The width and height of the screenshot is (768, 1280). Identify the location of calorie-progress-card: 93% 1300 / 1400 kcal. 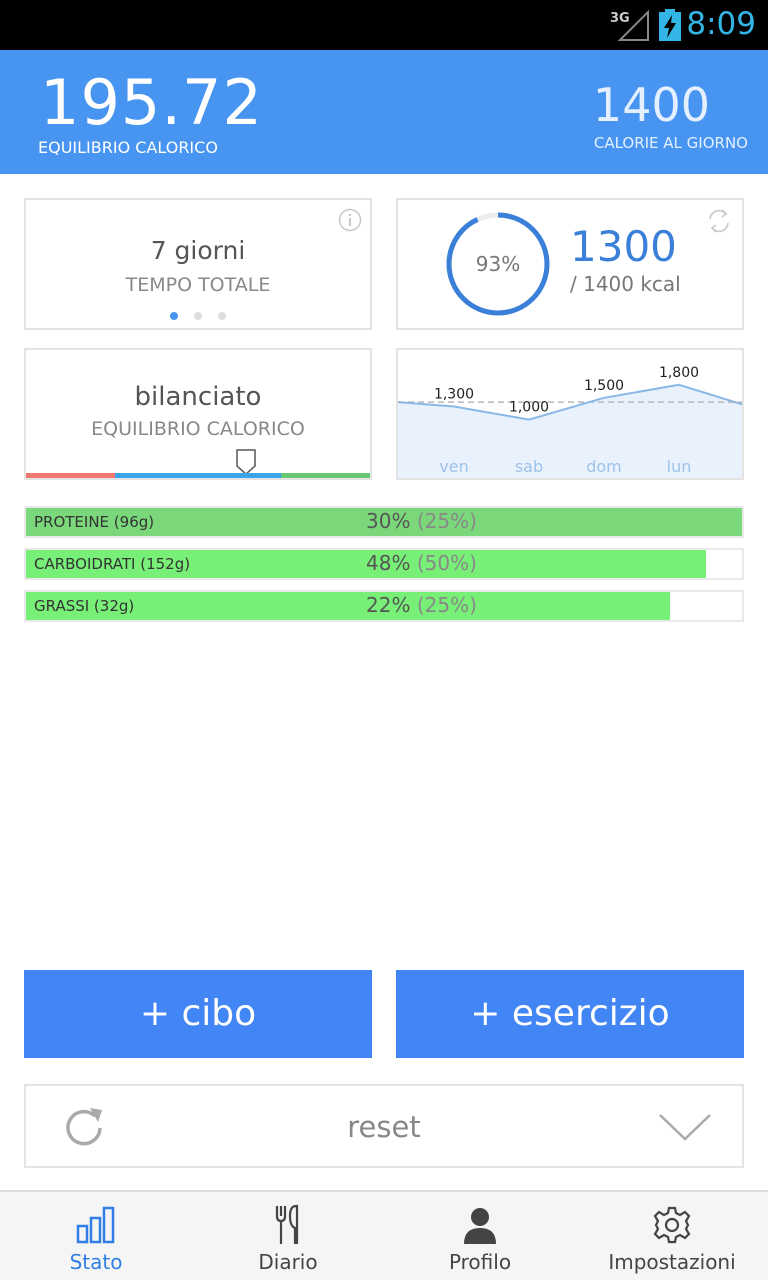
(570, 264).